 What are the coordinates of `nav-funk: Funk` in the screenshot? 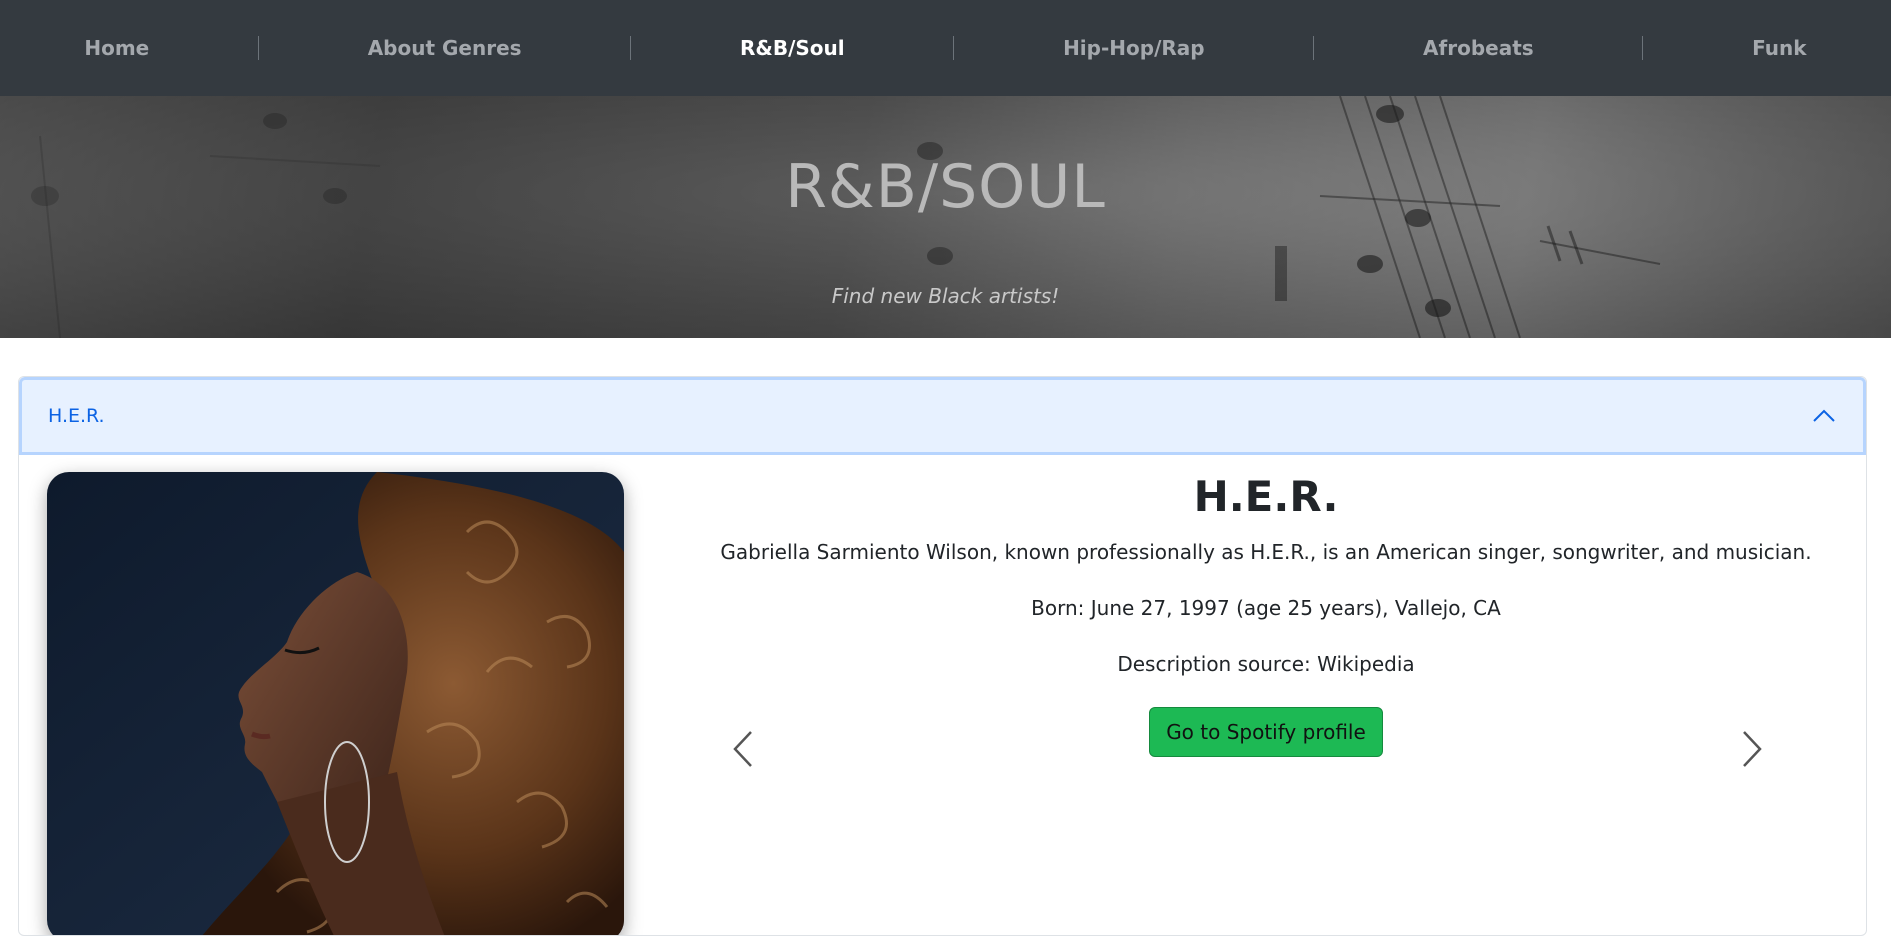 It's located at (1779, 48).